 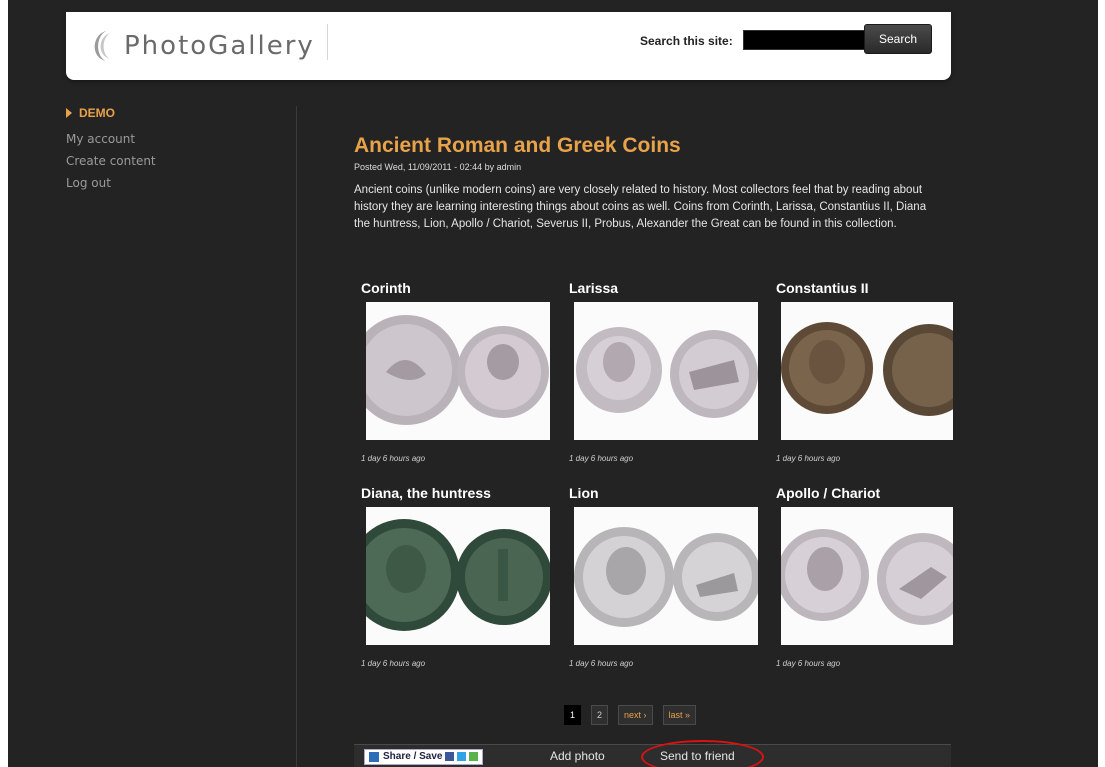 I want to click on gallery-item-larissa: Larissa 1 day 6 hours ago, so click(x=662, y=371).